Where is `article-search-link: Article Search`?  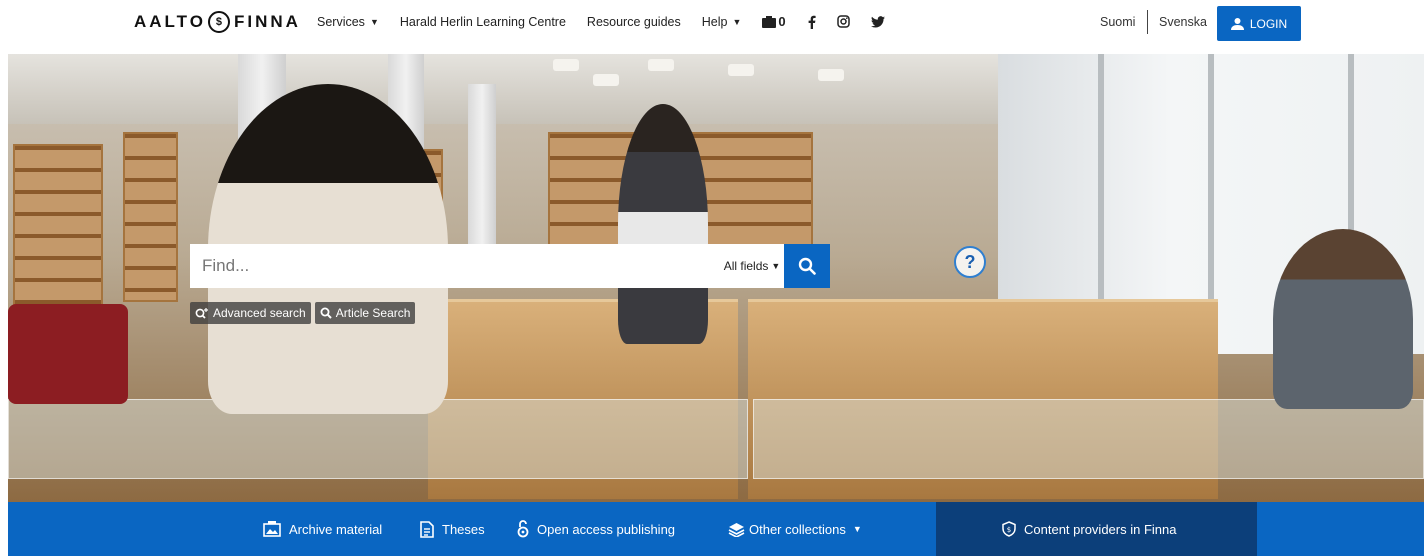
article-search-link: Article Search is located at coordinates (365, 313).